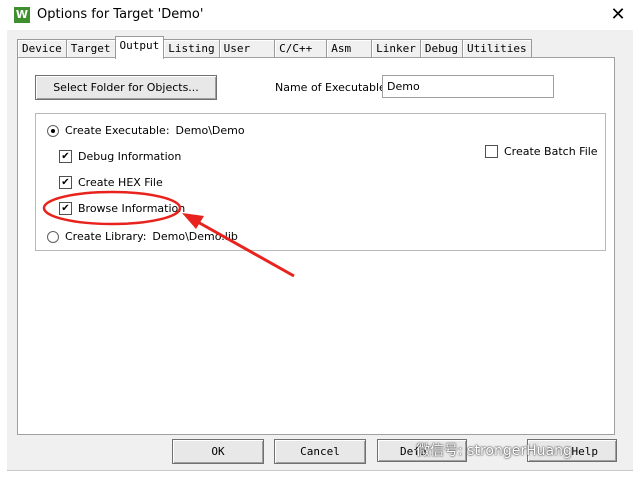 The image size is (640, 477). What do you see at coordinates (494, 451) in the screenshot?
I see `watermark-text: 微信号: strongerHuang` at bounding box center [494, 451].